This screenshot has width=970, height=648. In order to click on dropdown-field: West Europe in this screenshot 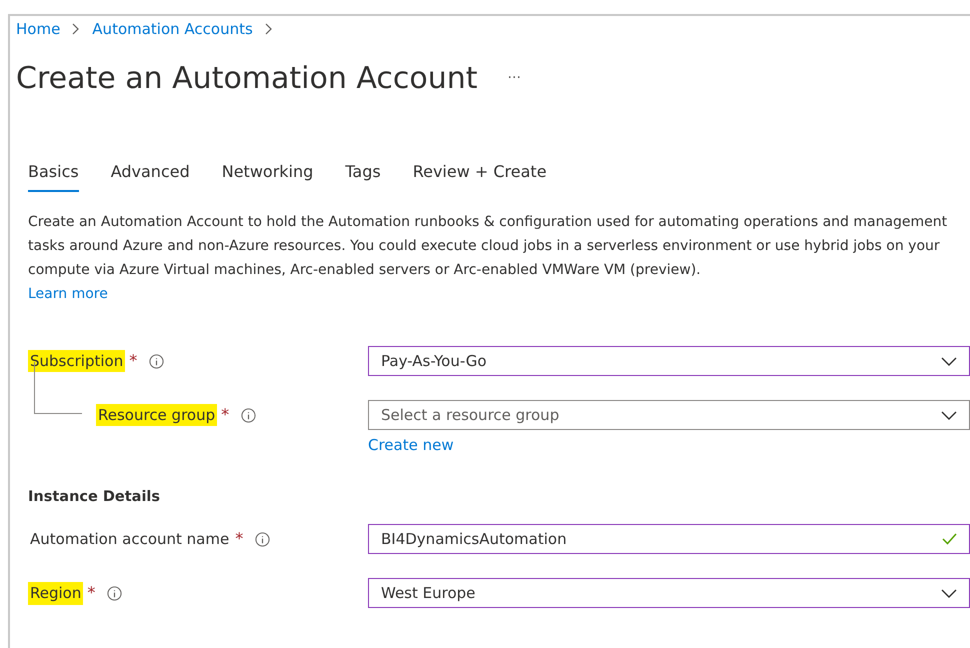, I will do `click(669, 593)`.